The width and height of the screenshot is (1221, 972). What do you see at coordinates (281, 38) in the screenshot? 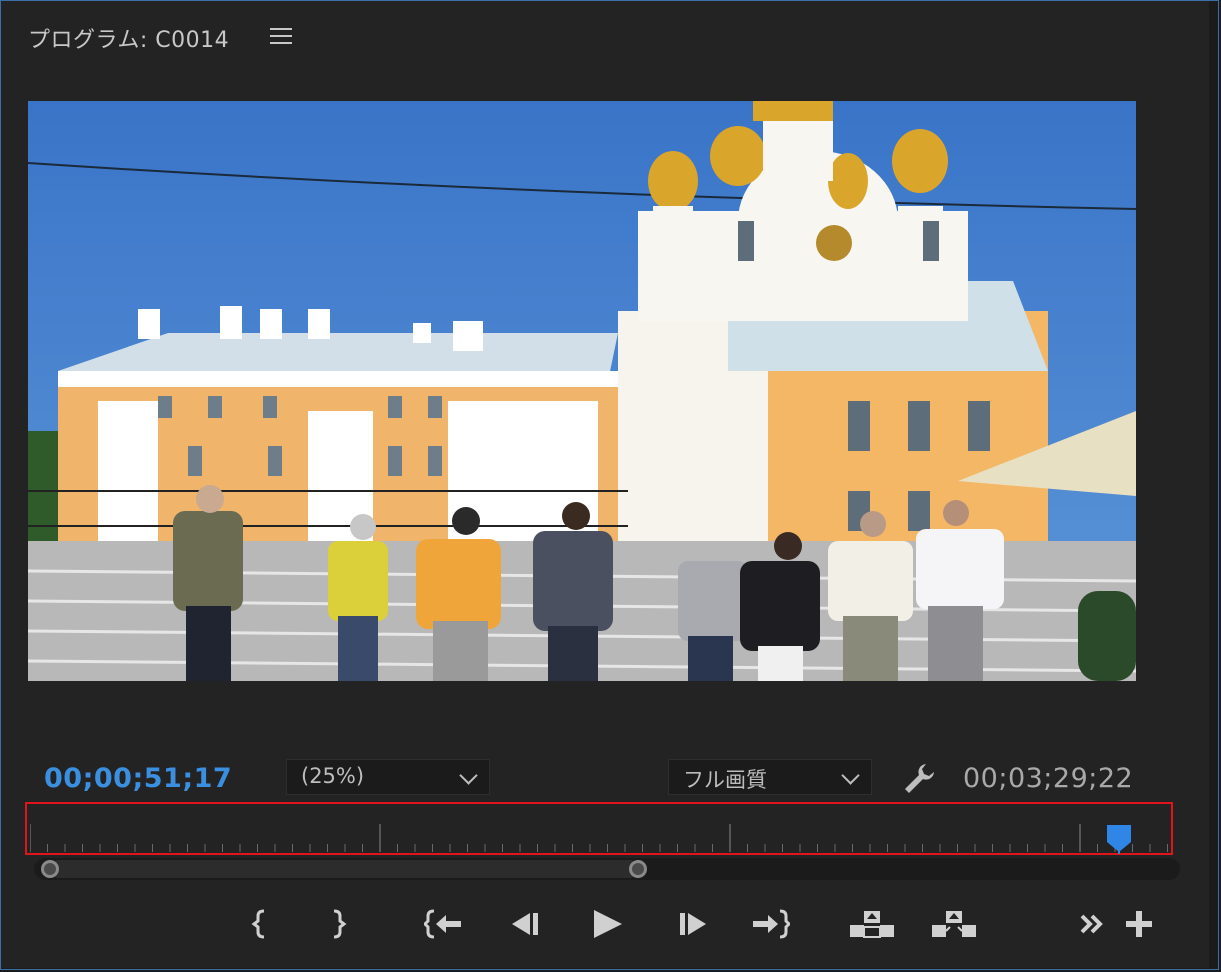
I see `panel-menu-icon` at bounding box center [281, 38].